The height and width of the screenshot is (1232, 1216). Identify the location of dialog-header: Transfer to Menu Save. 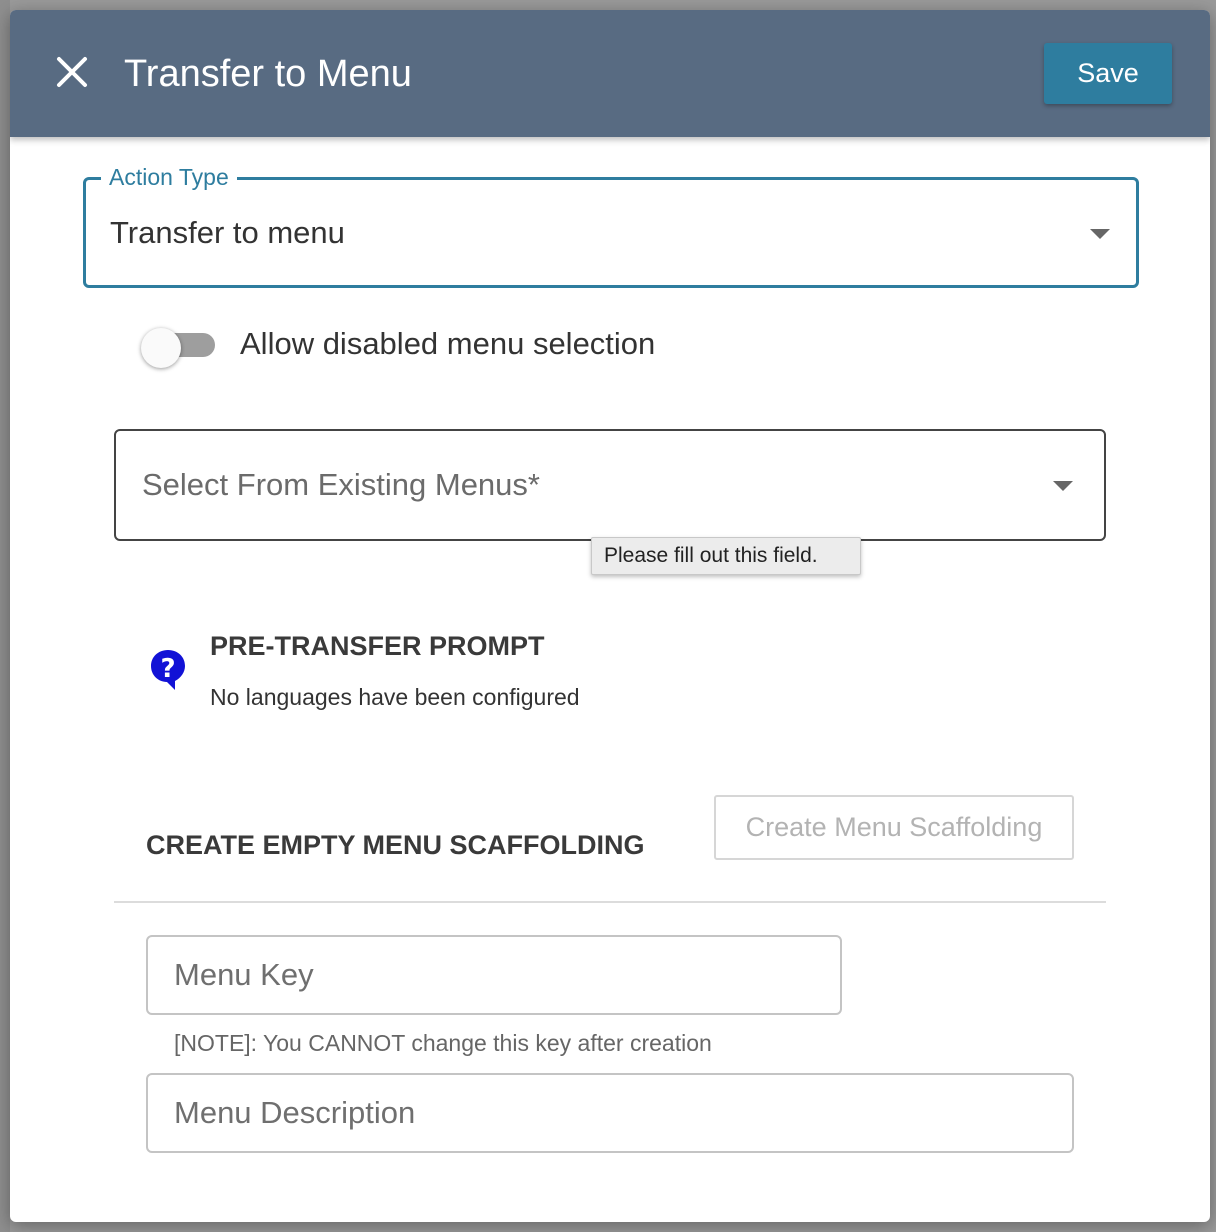
(610, 73).